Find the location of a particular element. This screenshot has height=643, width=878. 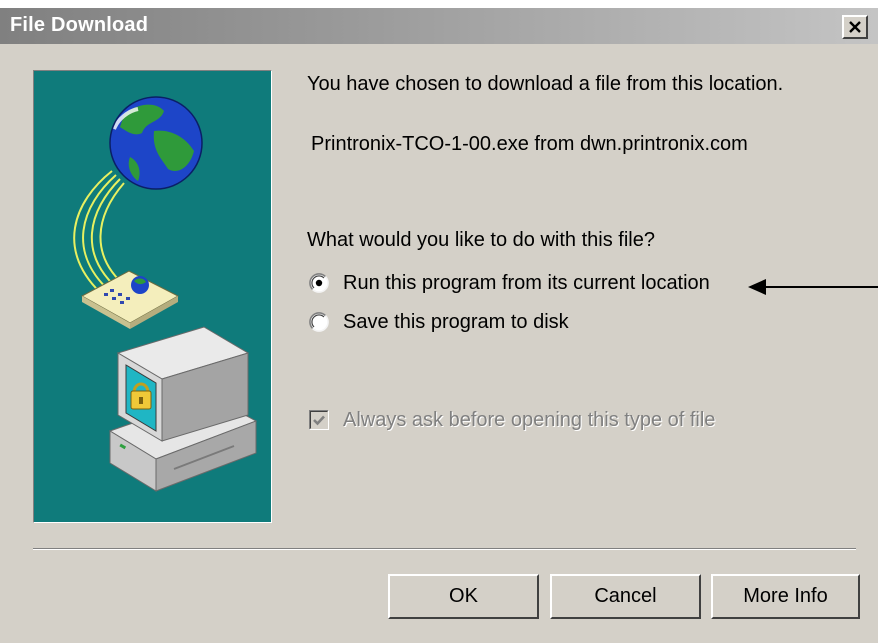

document-icon is located at coordinates (130, 299).